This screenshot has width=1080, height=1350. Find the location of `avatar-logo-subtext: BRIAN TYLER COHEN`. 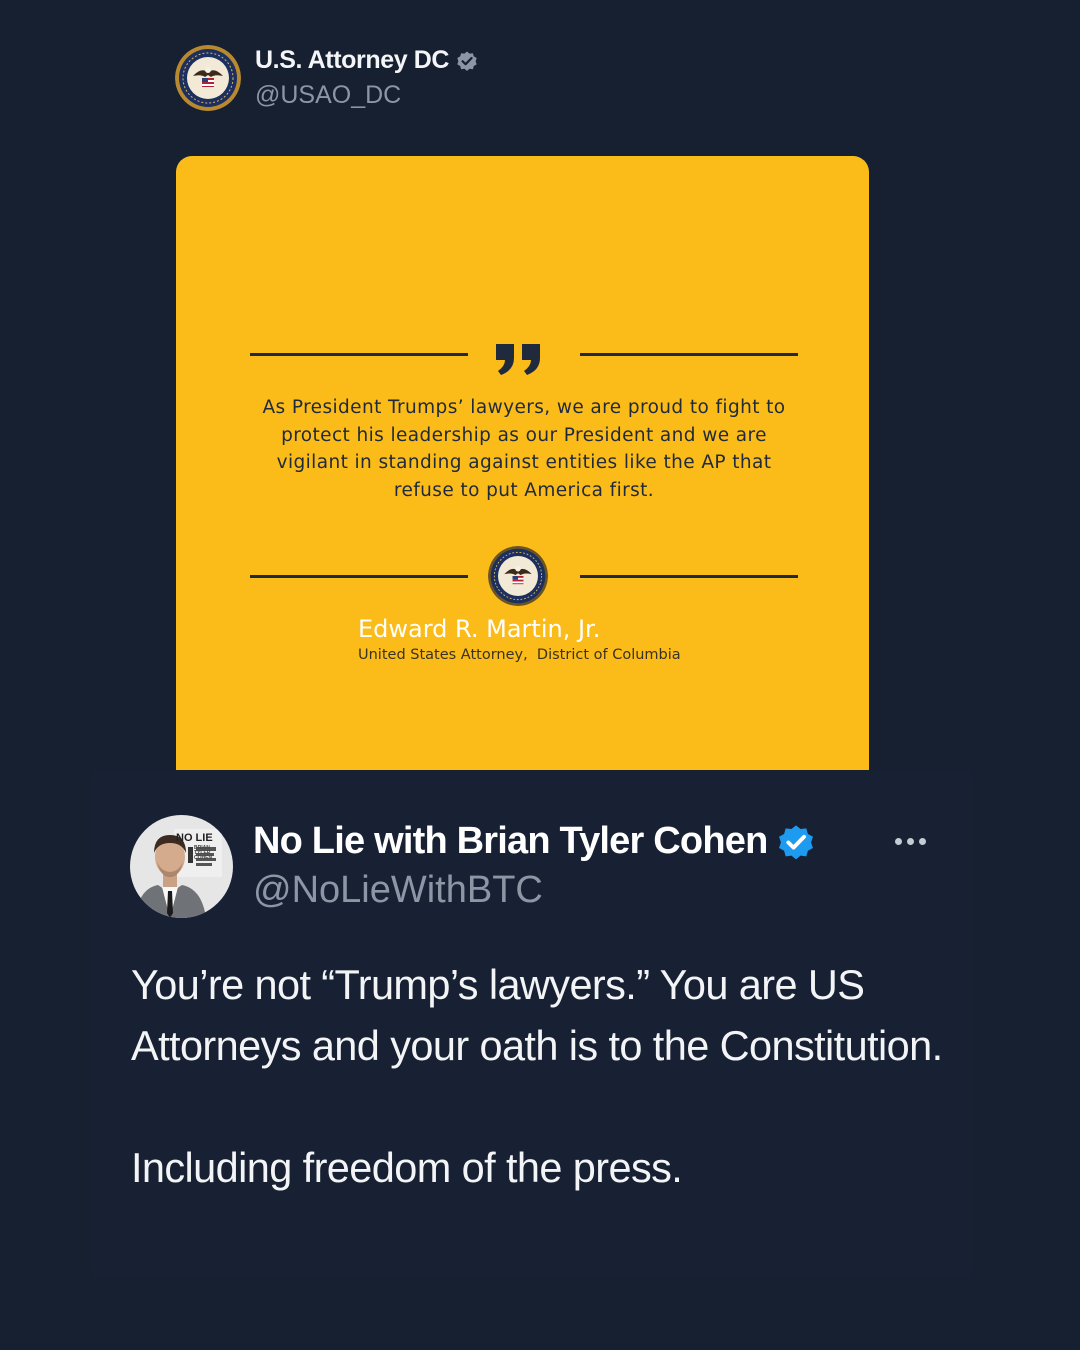

avatar-logo-subtext: BRIAN TYLER COHEN is located at coordinates (203, 853).